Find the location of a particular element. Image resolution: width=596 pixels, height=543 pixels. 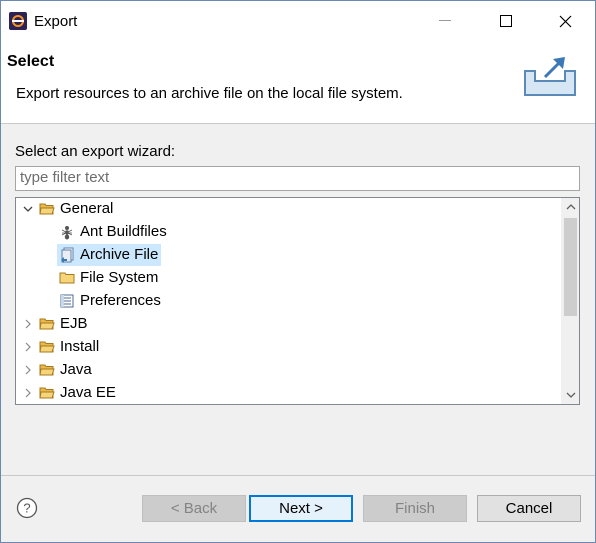

tree-item-java-ee: Java EE is located at coordinates (288, 393).